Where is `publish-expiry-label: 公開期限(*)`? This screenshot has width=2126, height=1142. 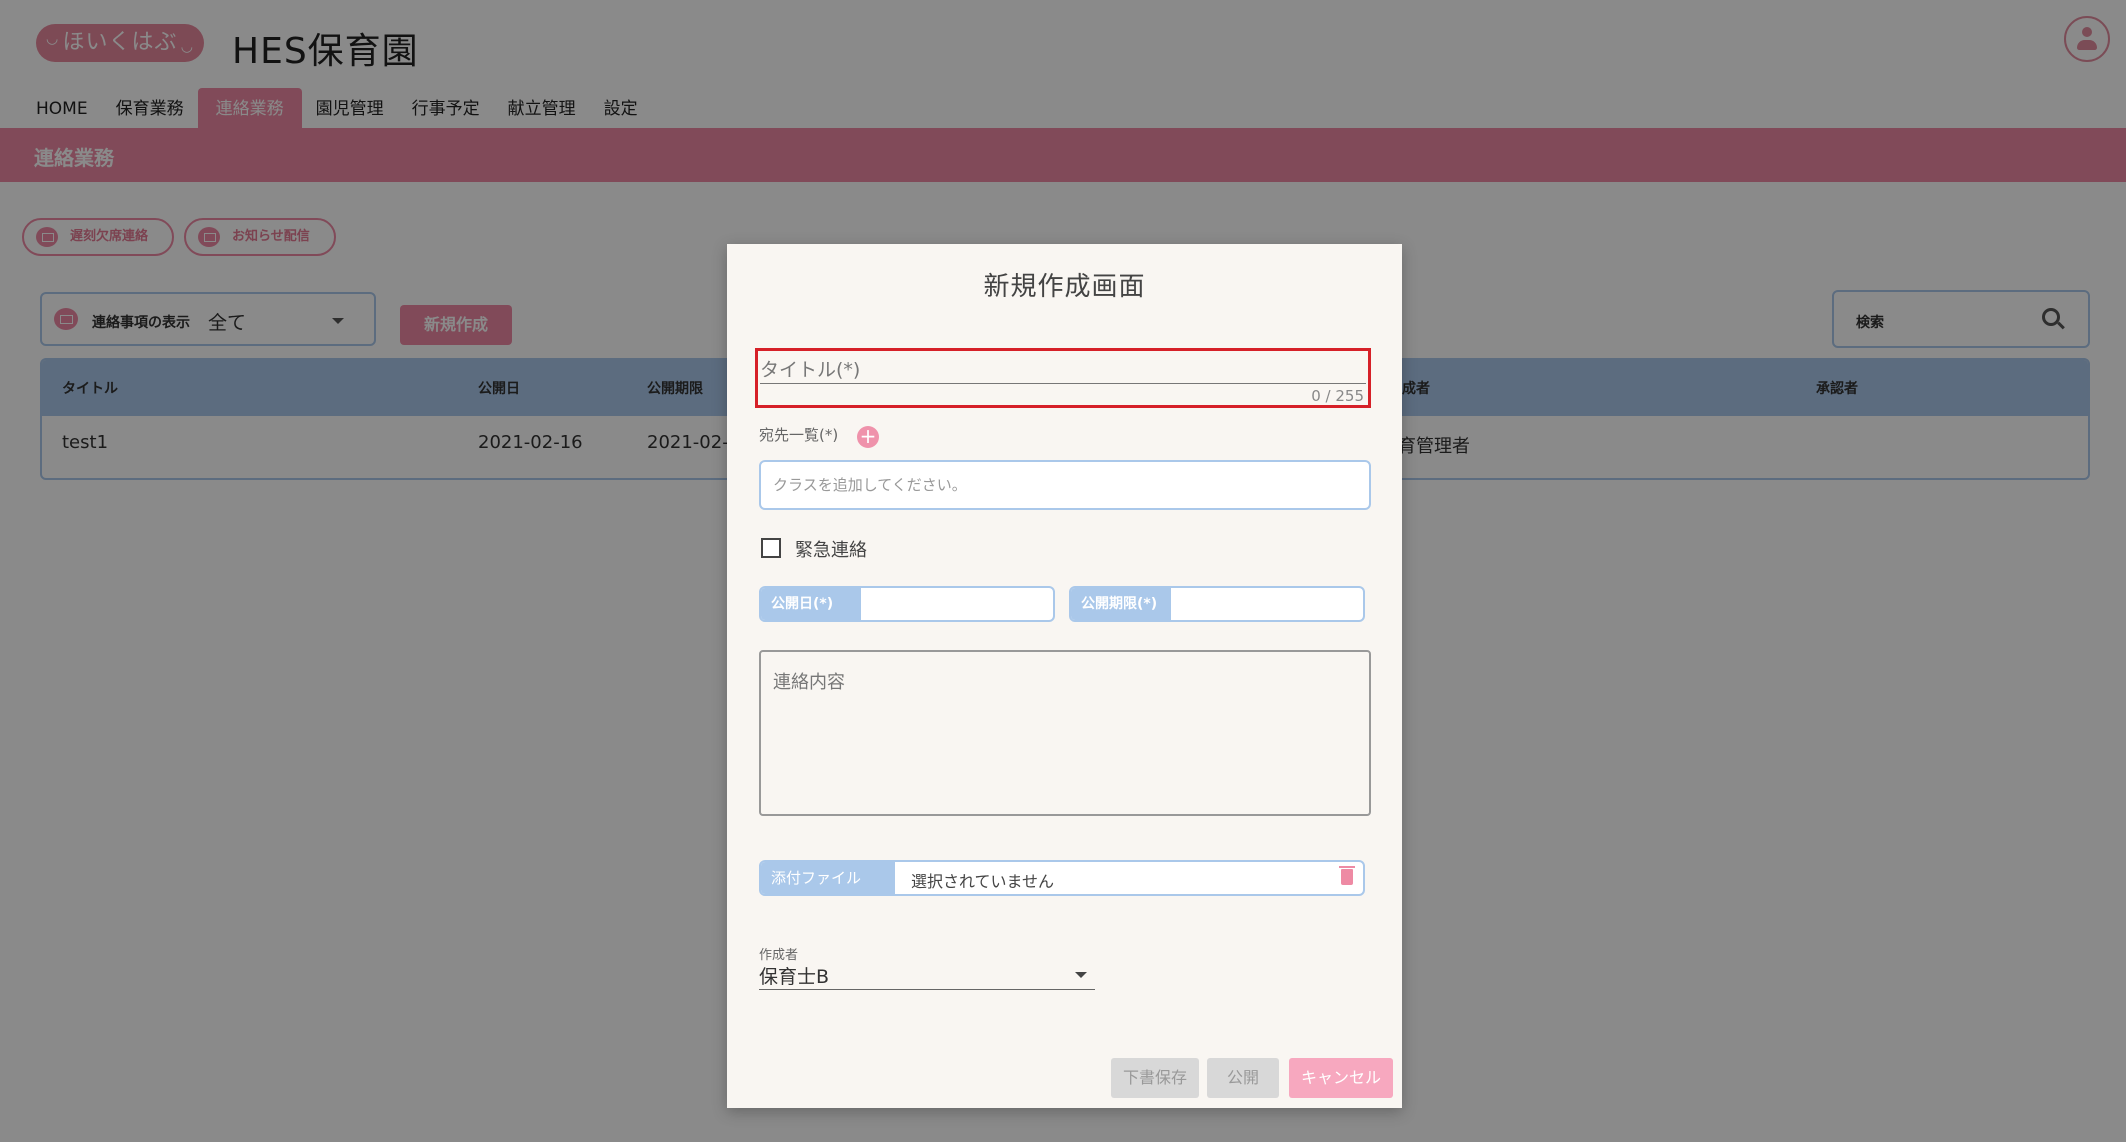 publish-expiry-label: 公開期限(*) is located at coordinates (1121, 604).